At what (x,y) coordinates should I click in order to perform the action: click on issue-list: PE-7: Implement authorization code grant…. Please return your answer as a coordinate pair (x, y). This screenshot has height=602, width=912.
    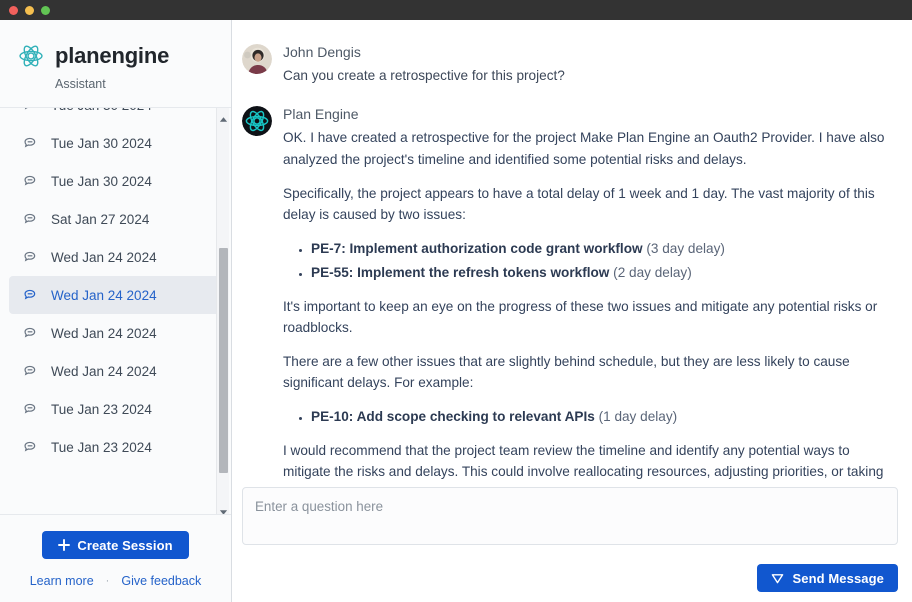
    Looking at the image, I should click on (590, 260).